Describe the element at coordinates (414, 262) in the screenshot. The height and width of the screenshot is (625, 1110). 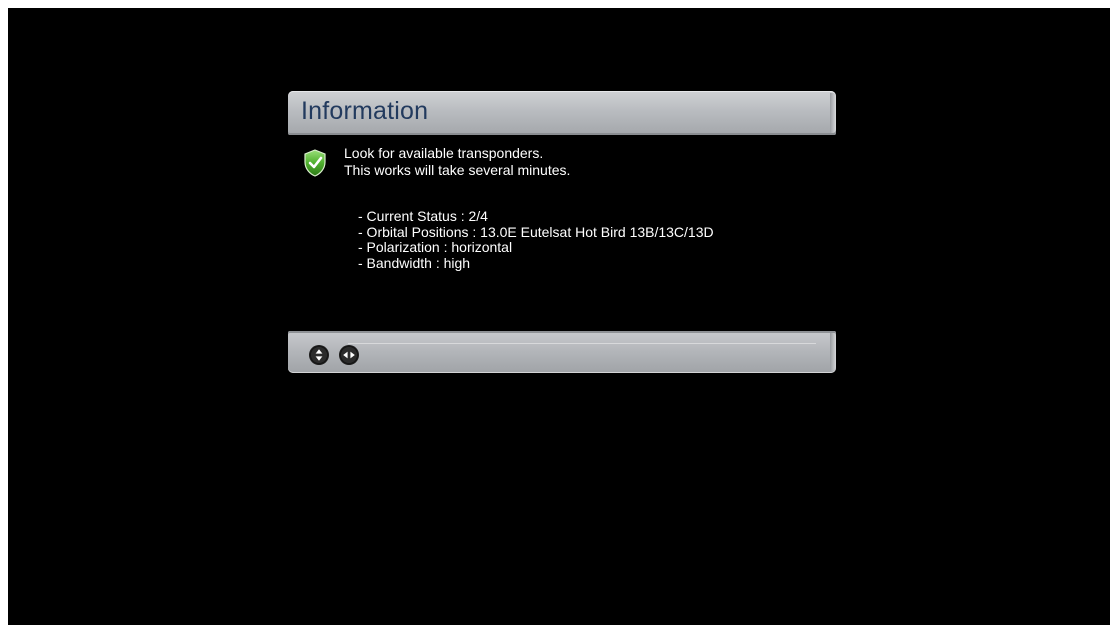
I see `detail-bandwidth: - Bandwidth : high` at that location.